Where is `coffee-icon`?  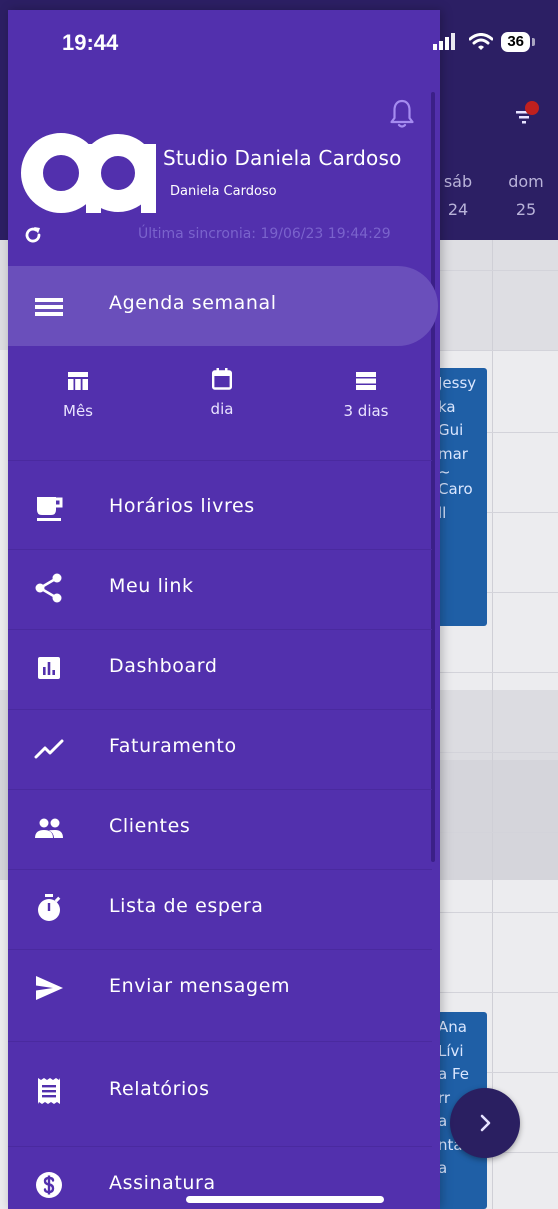
coffee-icon is located at coordinates (50, 509).